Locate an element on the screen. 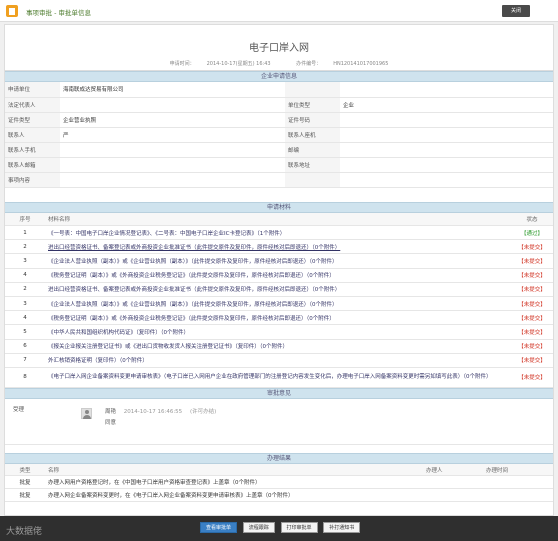  material-link: 外汇核销资格证明（复印件）（0个附件） is located at coordinates (278, 360).